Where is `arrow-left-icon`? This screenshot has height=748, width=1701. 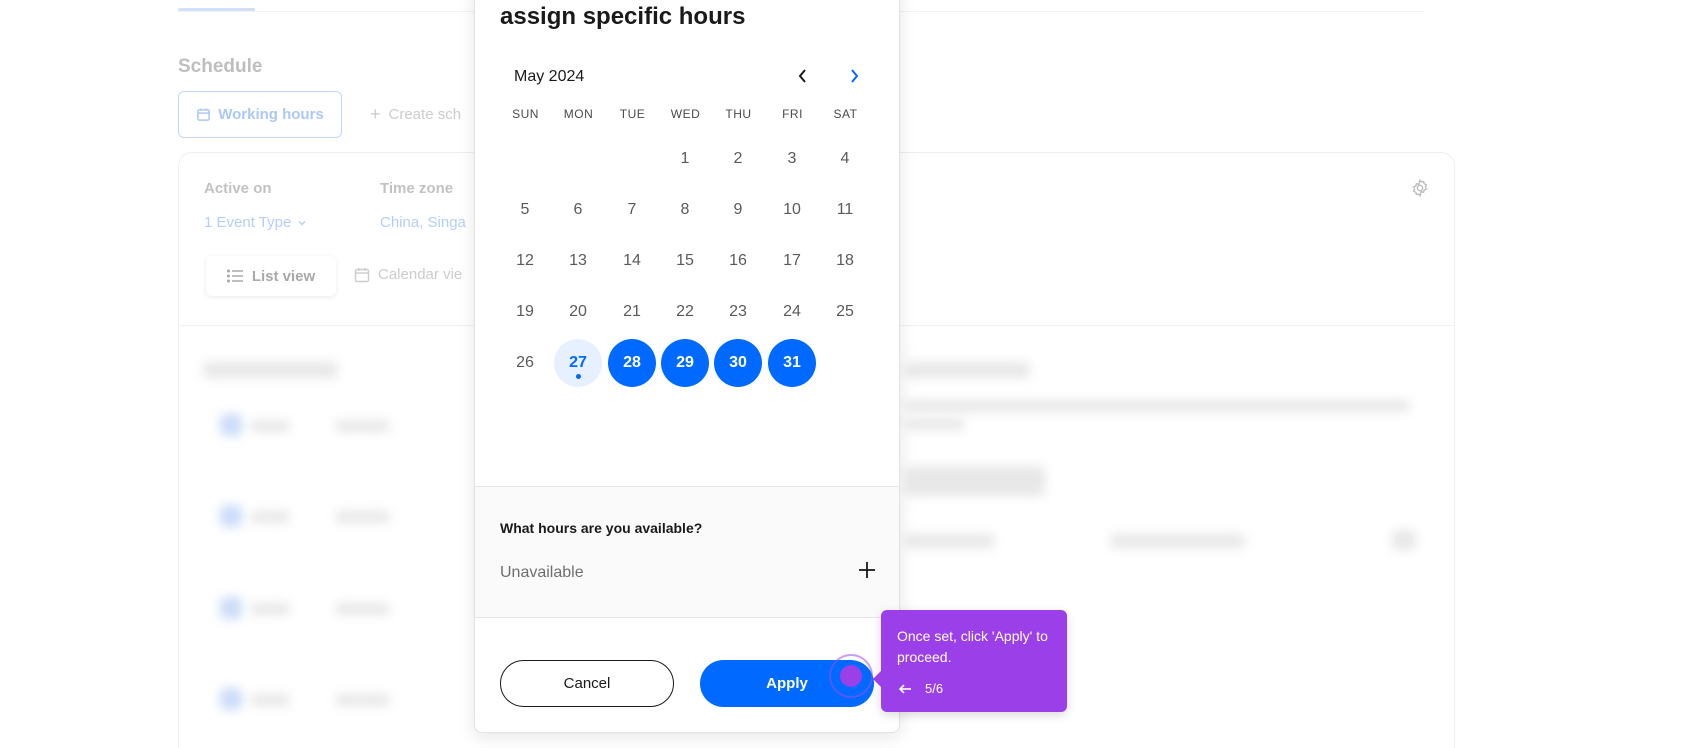
arrow-left-icon is located at coordinates (904, 689).